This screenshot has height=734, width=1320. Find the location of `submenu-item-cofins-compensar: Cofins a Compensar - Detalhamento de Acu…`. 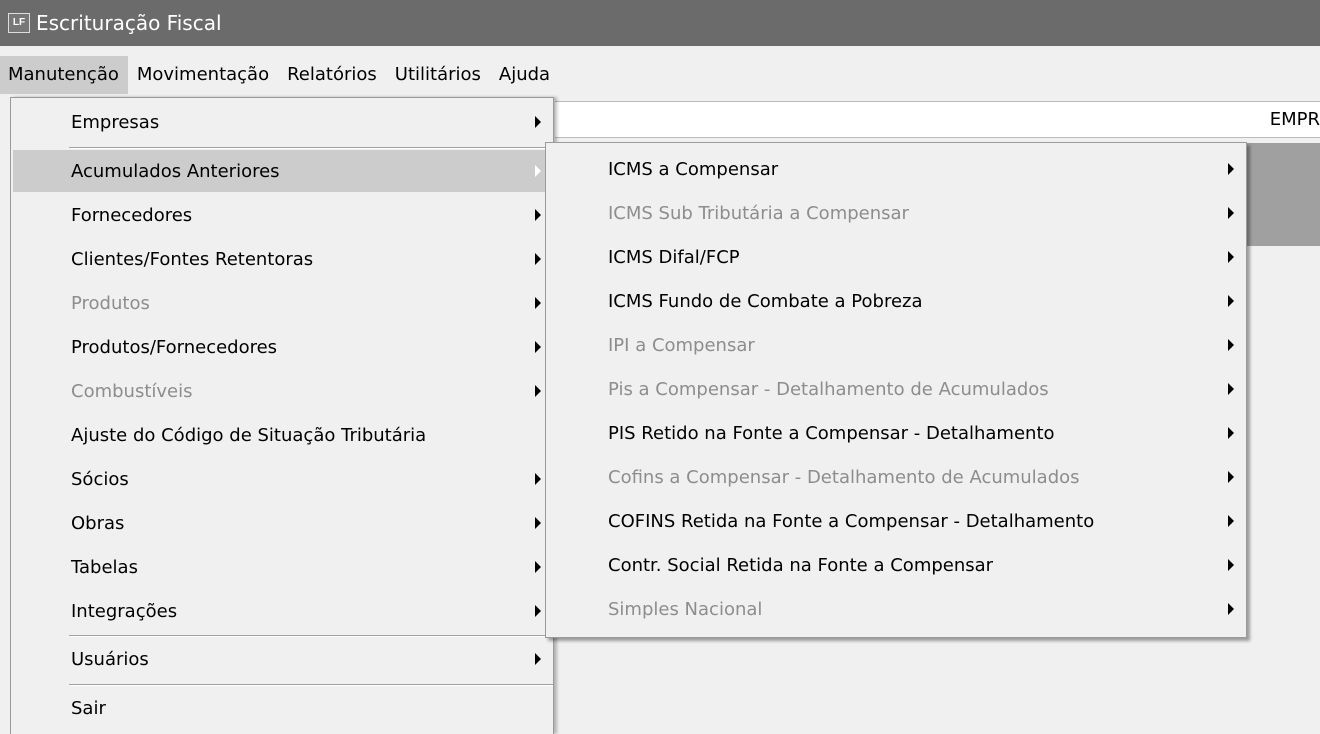

submenu-item-cofins-compensar: Cofins a Compensar - Detalhamento de Acu… is located at coordinates (896, 477).